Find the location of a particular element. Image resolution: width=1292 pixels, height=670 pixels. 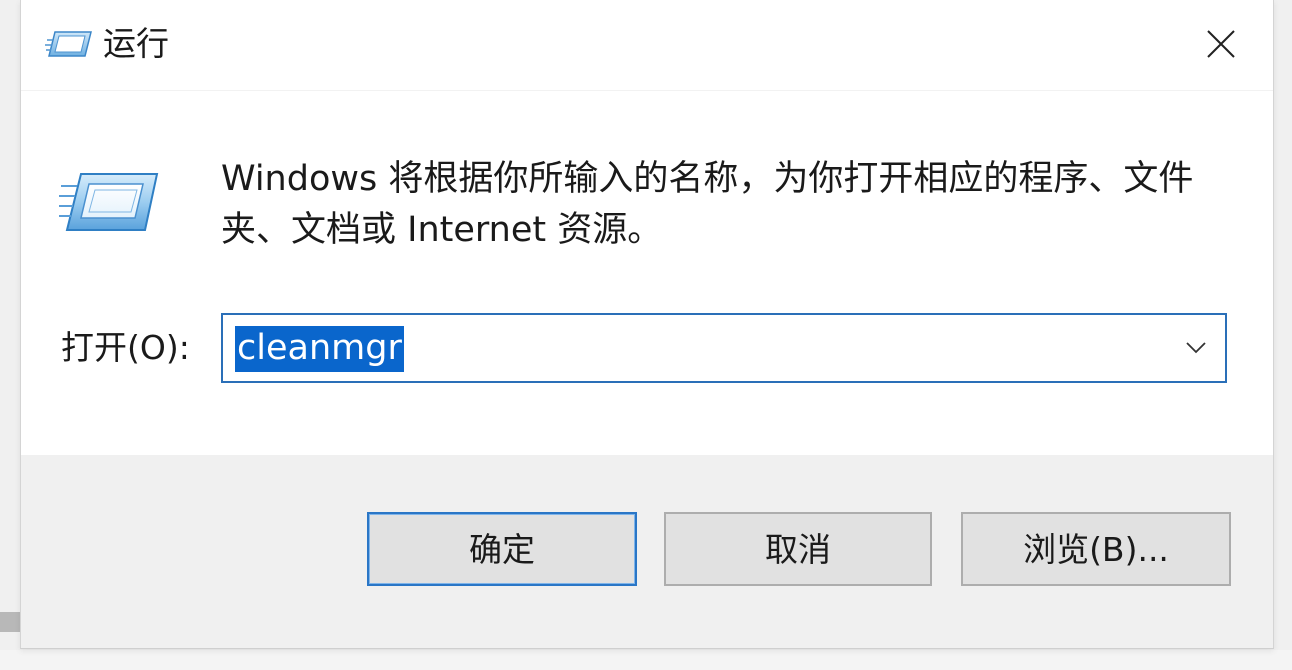

close-icon is located at coordinates (1221, 44).